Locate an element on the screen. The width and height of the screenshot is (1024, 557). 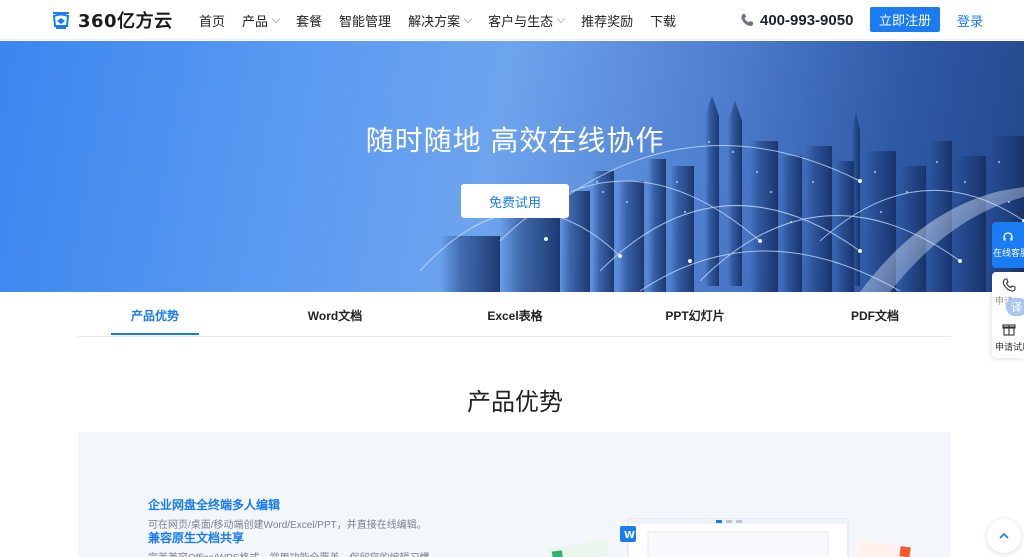
translate-badge: 译 is located at coordinates (1015, 307).